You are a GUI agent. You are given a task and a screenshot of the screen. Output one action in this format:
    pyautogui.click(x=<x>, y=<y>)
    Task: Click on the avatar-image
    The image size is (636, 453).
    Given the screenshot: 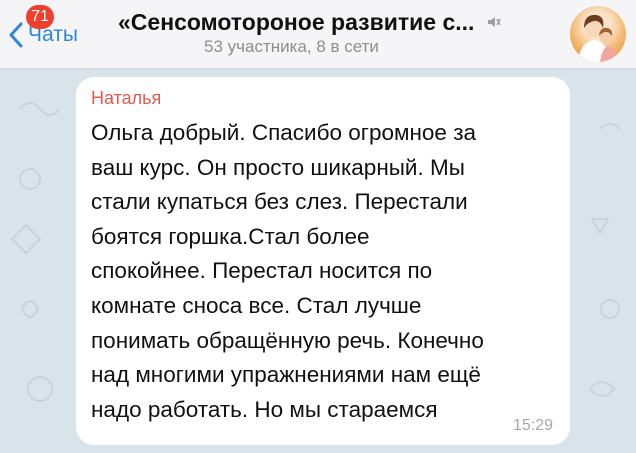 What is the action you would take?
    pyautogui.click(x=598, y=38)
    